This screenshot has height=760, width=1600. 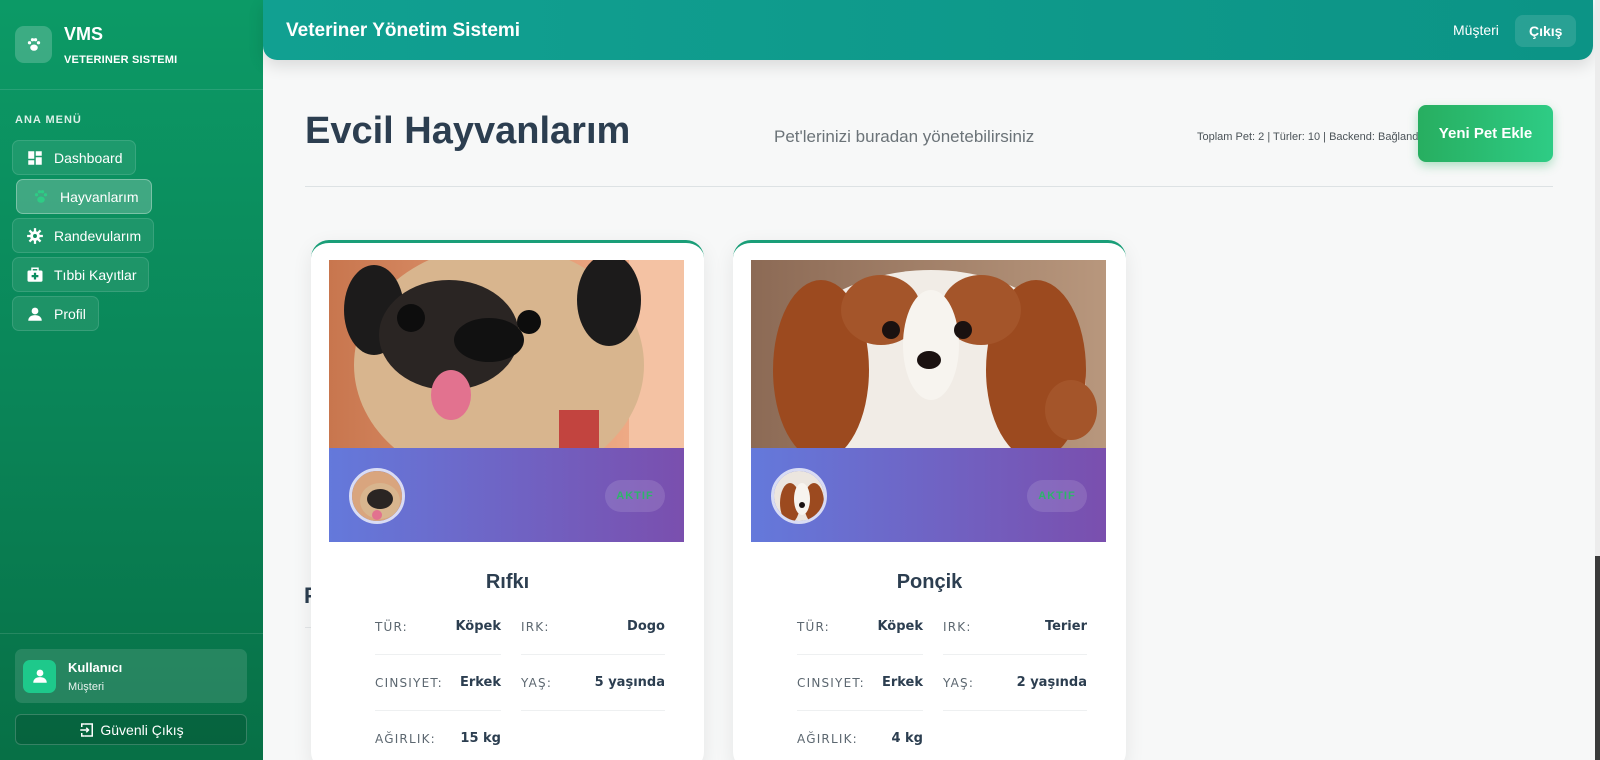 I want to click on paw-icon, so click(x=41, y=197).